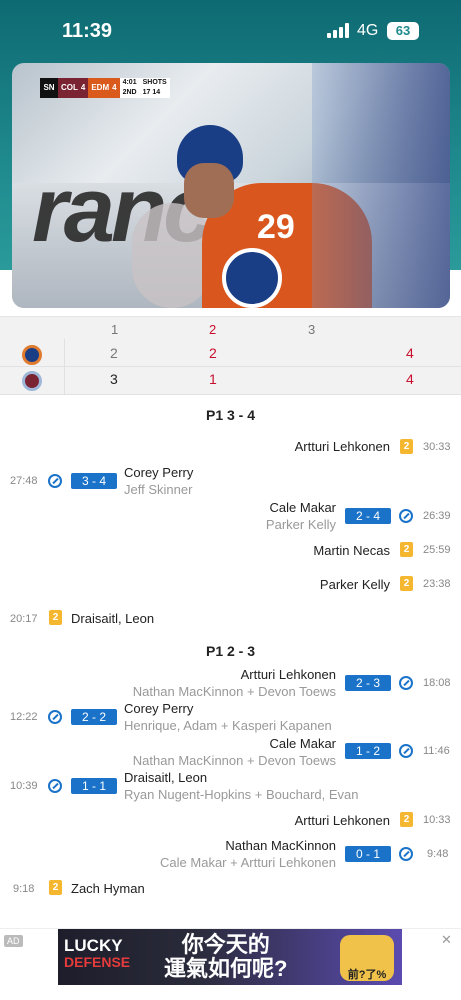 The height and width of the screenshot is (1000, 461). What do you see at coordinates (172, 255) in the screenshot?
I see `player-blur` at bounding box center [172, 255].